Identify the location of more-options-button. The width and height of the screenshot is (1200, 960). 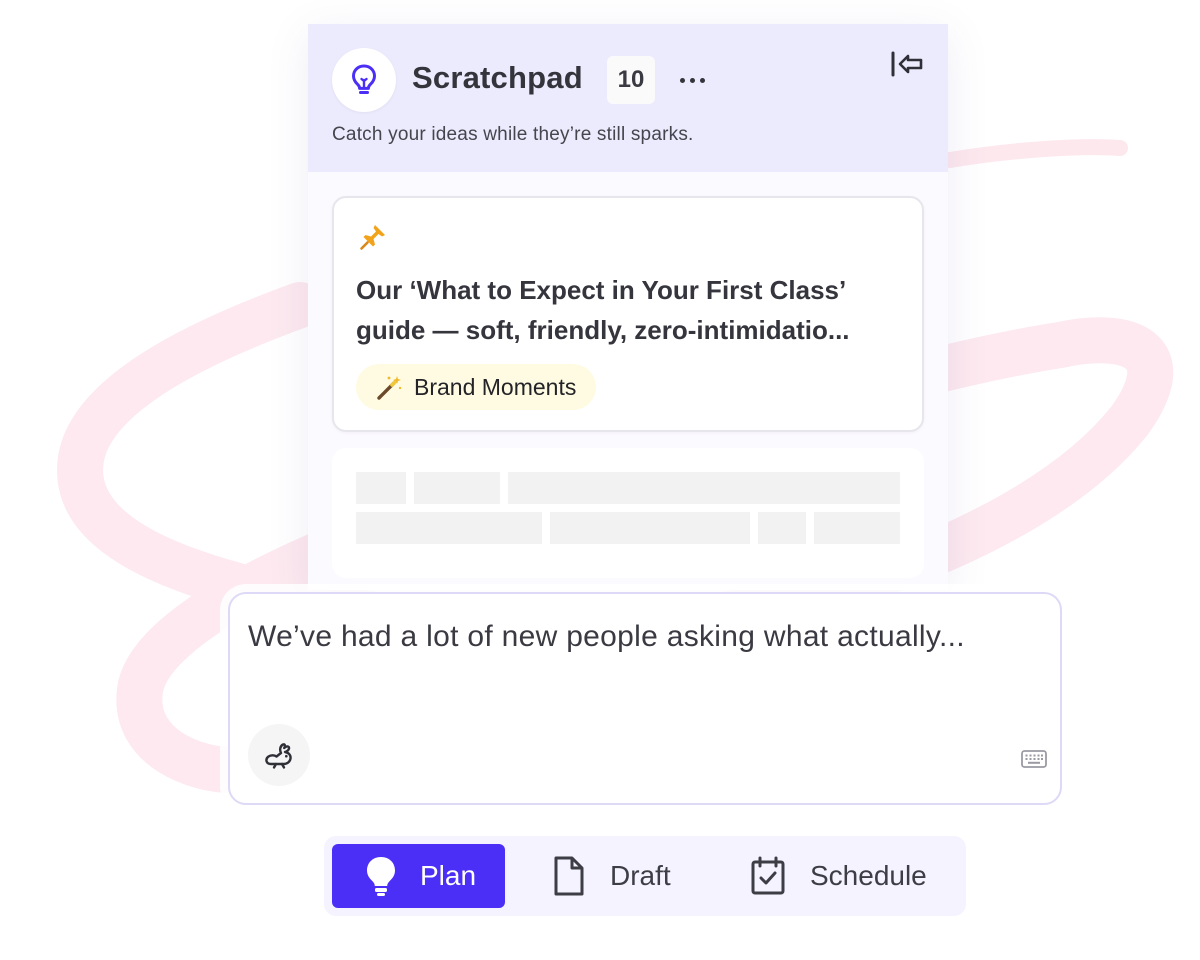
(692, 80).